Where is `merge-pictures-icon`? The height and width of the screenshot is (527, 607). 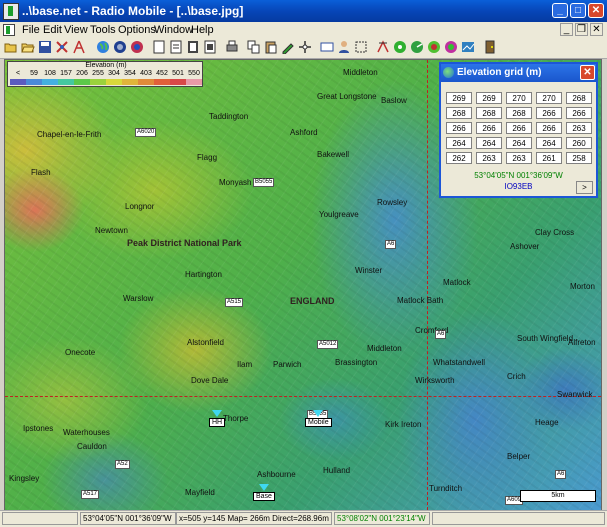
merge-pictures-icon is located at coordinates (120, 47).